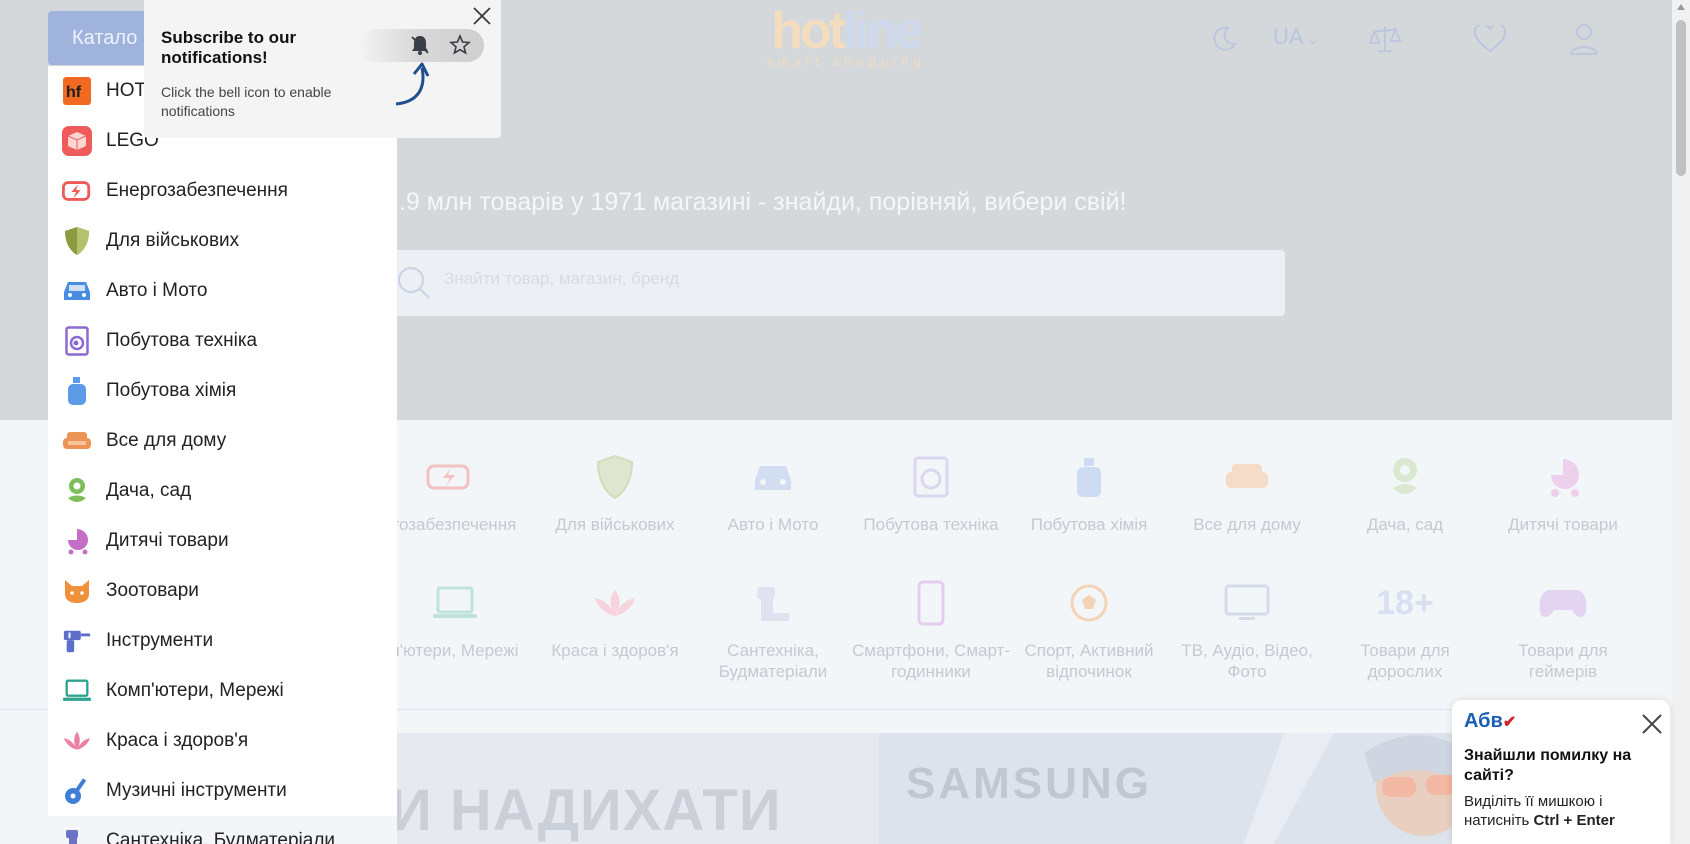 The image size is (1690, 844). Describe the element at coordinates (222, 541) in the screenshot. I see `menu-item-kids: Дитячі товари` at that location.